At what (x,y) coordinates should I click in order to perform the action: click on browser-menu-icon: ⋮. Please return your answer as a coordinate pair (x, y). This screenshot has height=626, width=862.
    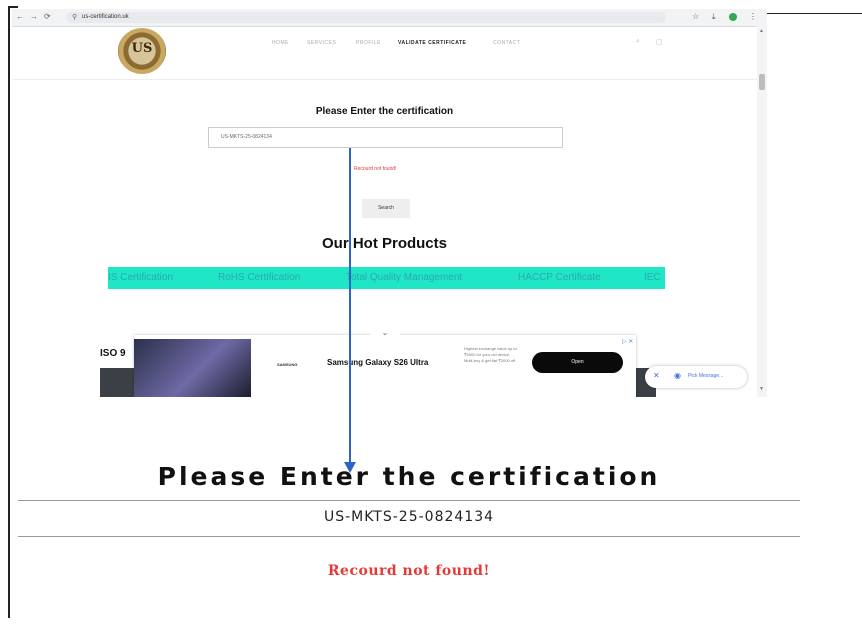
    Looking at the image, I should click on (753, 17).